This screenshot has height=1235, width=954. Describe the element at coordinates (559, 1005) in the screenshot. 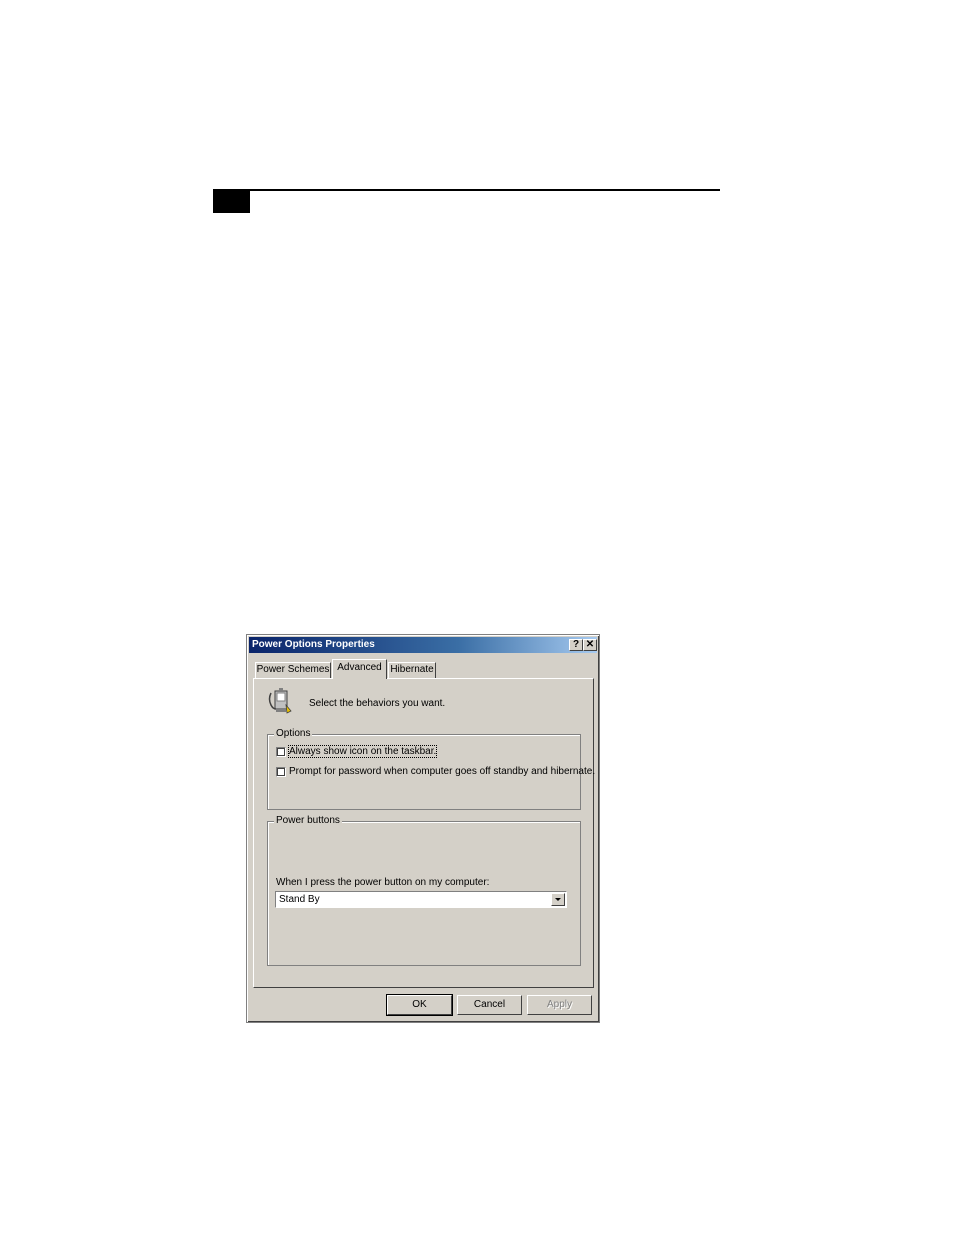

I see `apply-button: Apply` at that location.